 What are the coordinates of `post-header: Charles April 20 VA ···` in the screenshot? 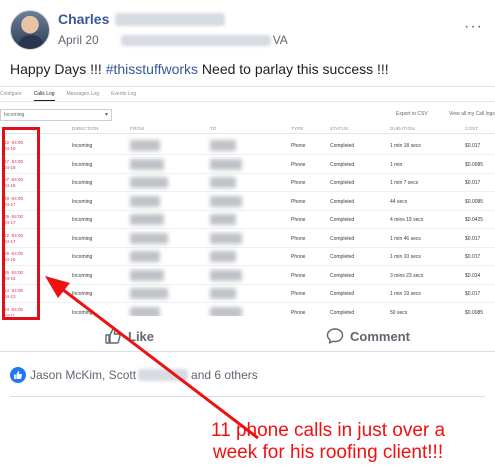 It's located at (247, 32).